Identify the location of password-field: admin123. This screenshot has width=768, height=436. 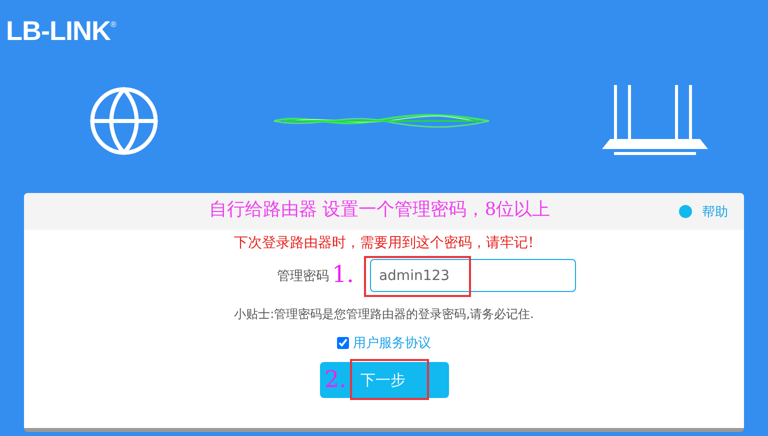
(473, 275).